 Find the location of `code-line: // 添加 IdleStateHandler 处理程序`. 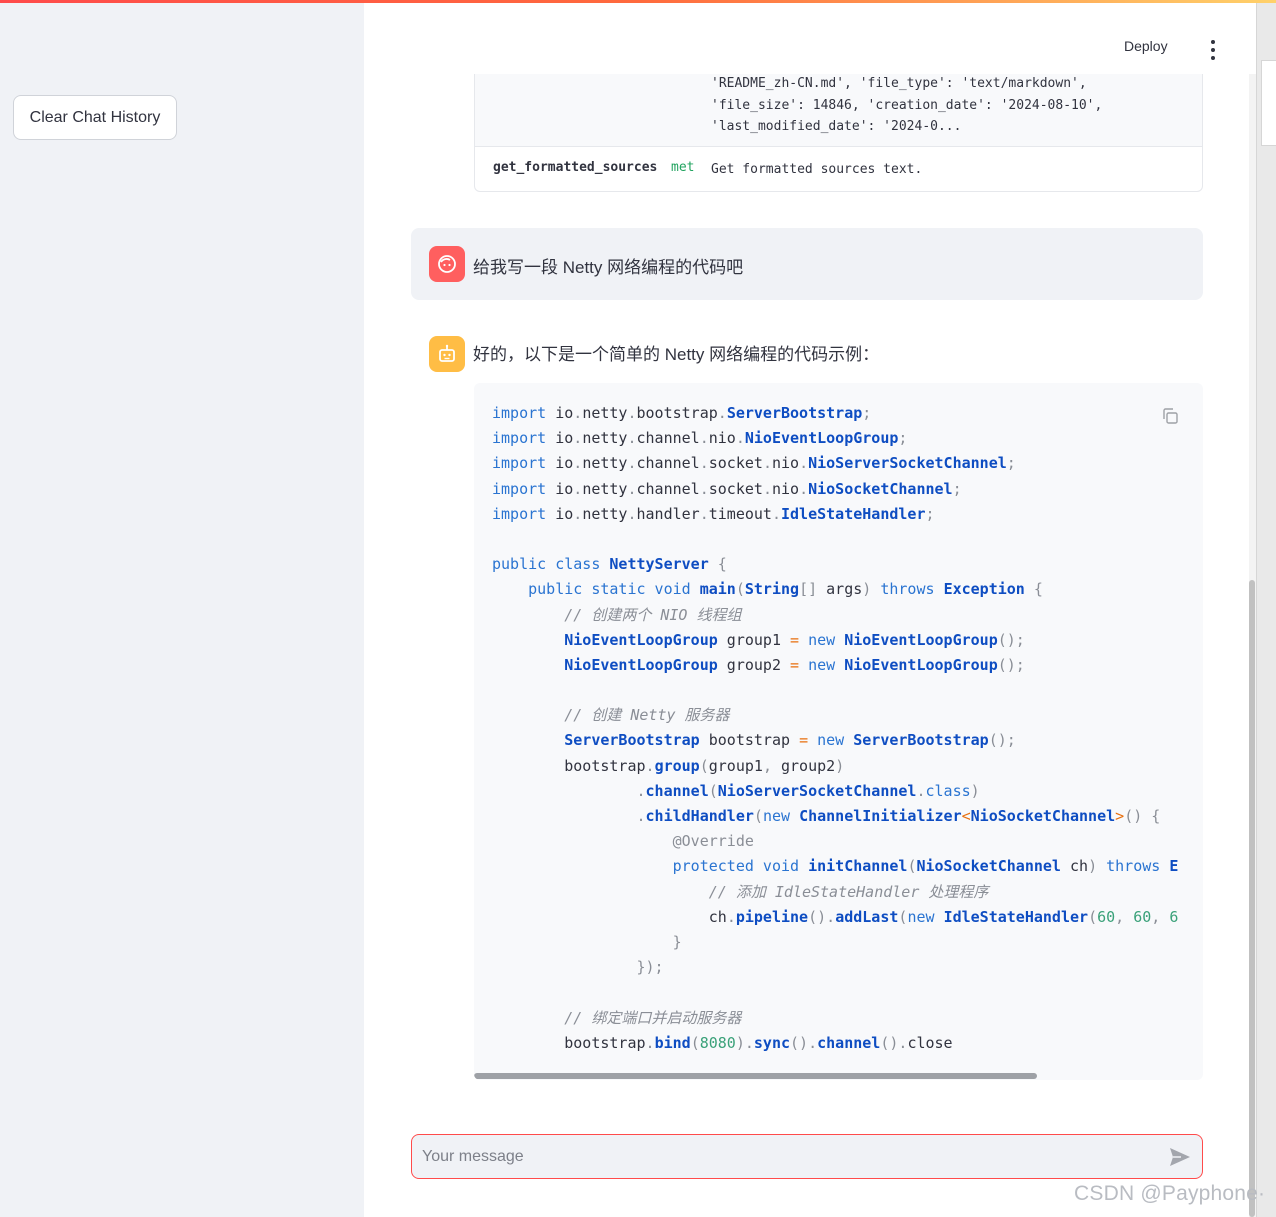

code-line: // 添加 IdleStateHandler 处理程序 is located at coordinates (848, 891).